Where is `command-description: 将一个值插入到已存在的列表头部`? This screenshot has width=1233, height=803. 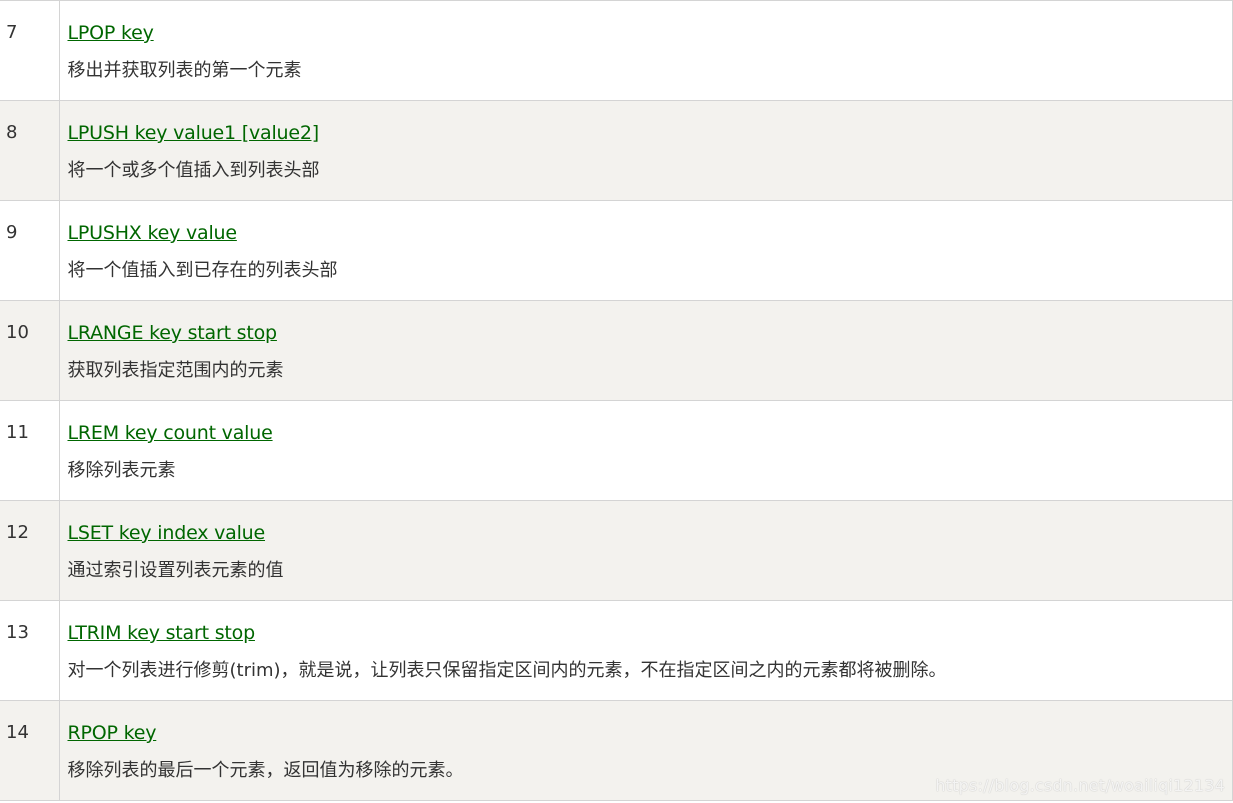
command-description: 将一个值插入到已存在的列表头部 is located at coordinates (202, 270).